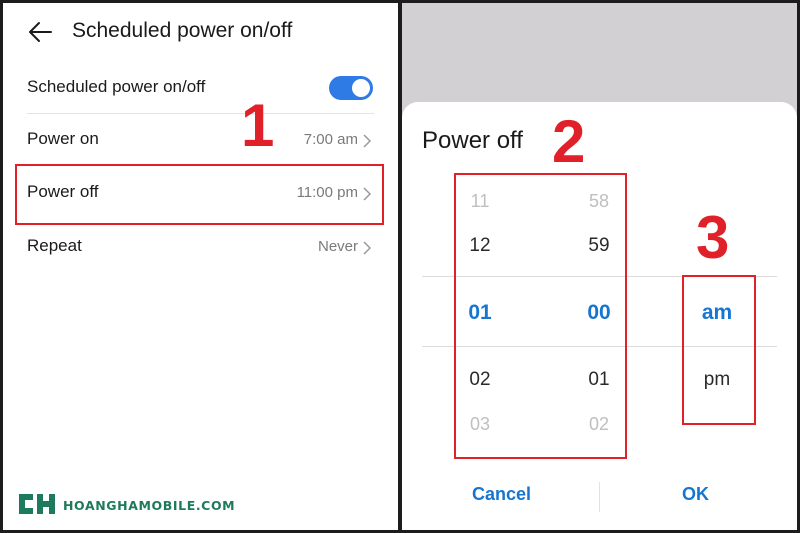  I want to click on hour-minute-highlight-box, so click(540, 316).